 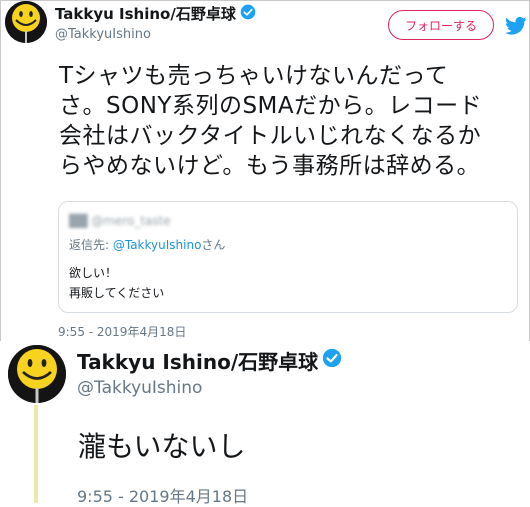 What do you see at coordinates (254, 76) in the screenshot?
I see `tweet-text-line: Tシャツも売っちゃいけないんだって` at bounding box center [254, 76].